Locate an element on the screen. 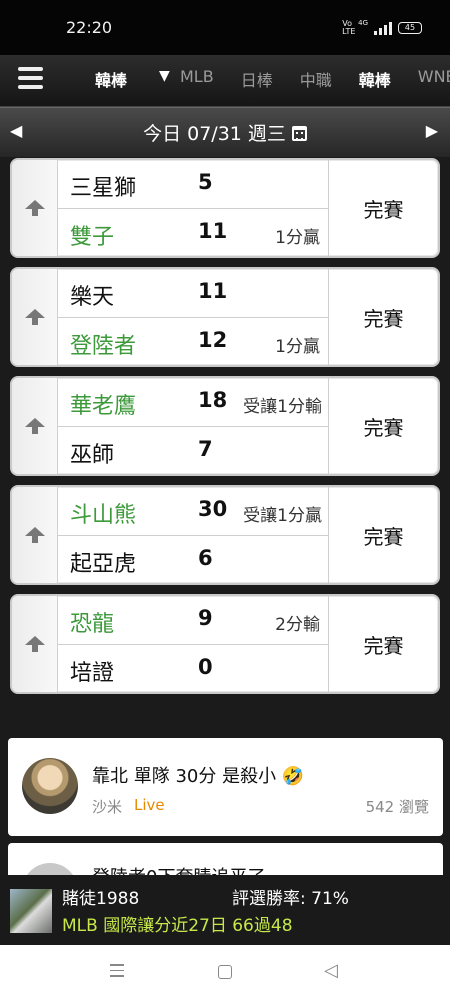 Image resolution: width=450 pixels, height=1000 pixels. game-card: 華老鷹 18 受讓1分輸巫師 7 完賽 is located at coordinates (225, 426).